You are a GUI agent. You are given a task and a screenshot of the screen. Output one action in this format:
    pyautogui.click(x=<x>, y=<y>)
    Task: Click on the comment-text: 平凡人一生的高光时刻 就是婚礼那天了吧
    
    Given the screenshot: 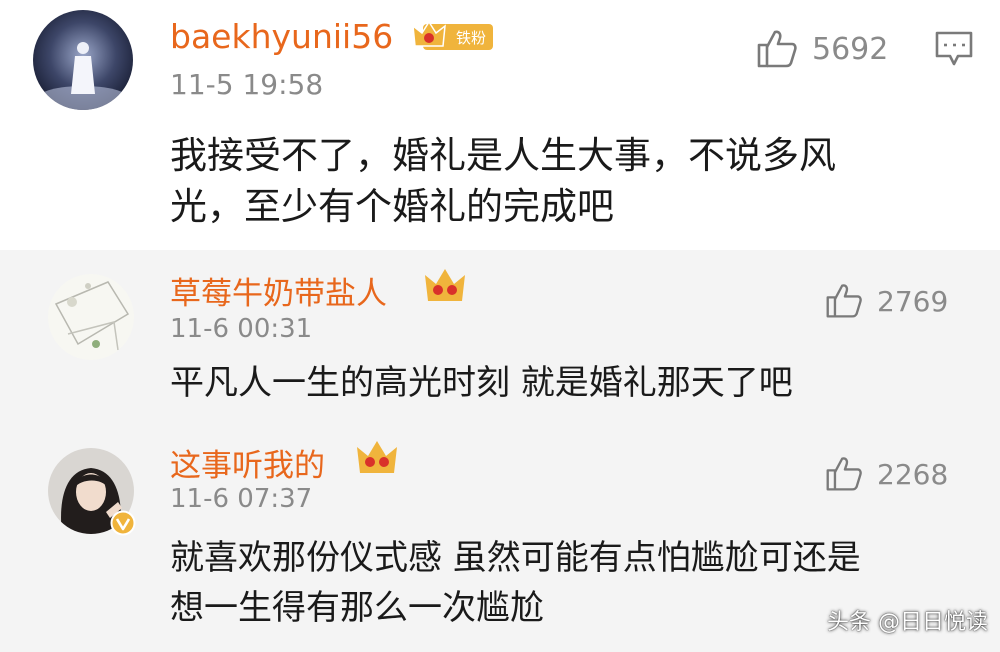 What is the action you would take?
    pyautogui.click(x=481, y=383)
    